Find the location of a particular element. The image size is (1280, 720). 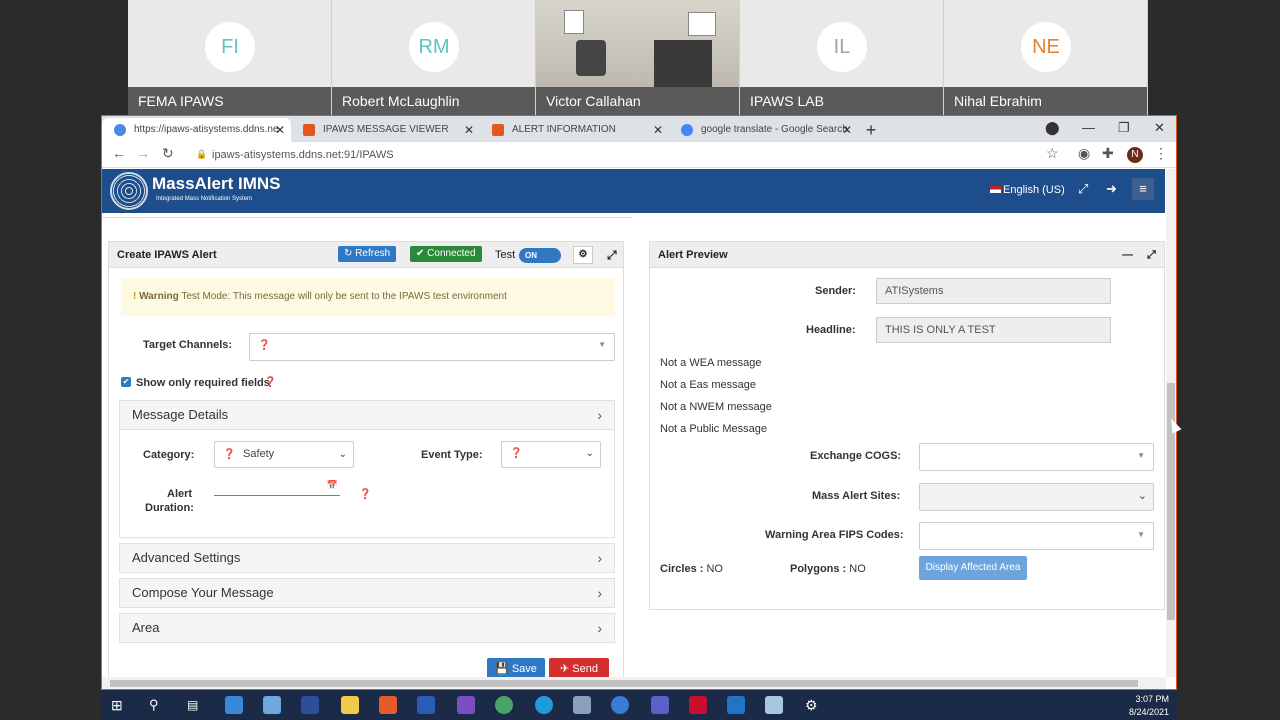

send-label: Send is located at coordinates (585, 669).